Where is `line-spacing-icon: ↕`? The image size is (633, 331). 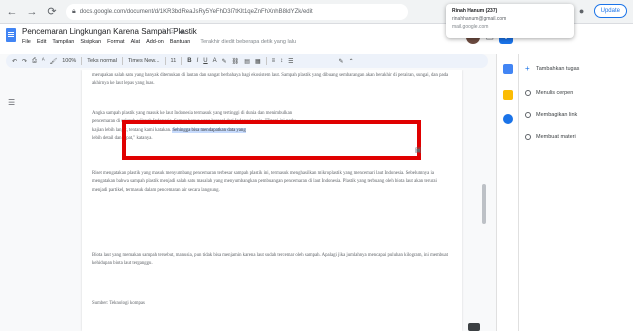 line-spacing-icon: ↕ is located at coordinates (281, 61).